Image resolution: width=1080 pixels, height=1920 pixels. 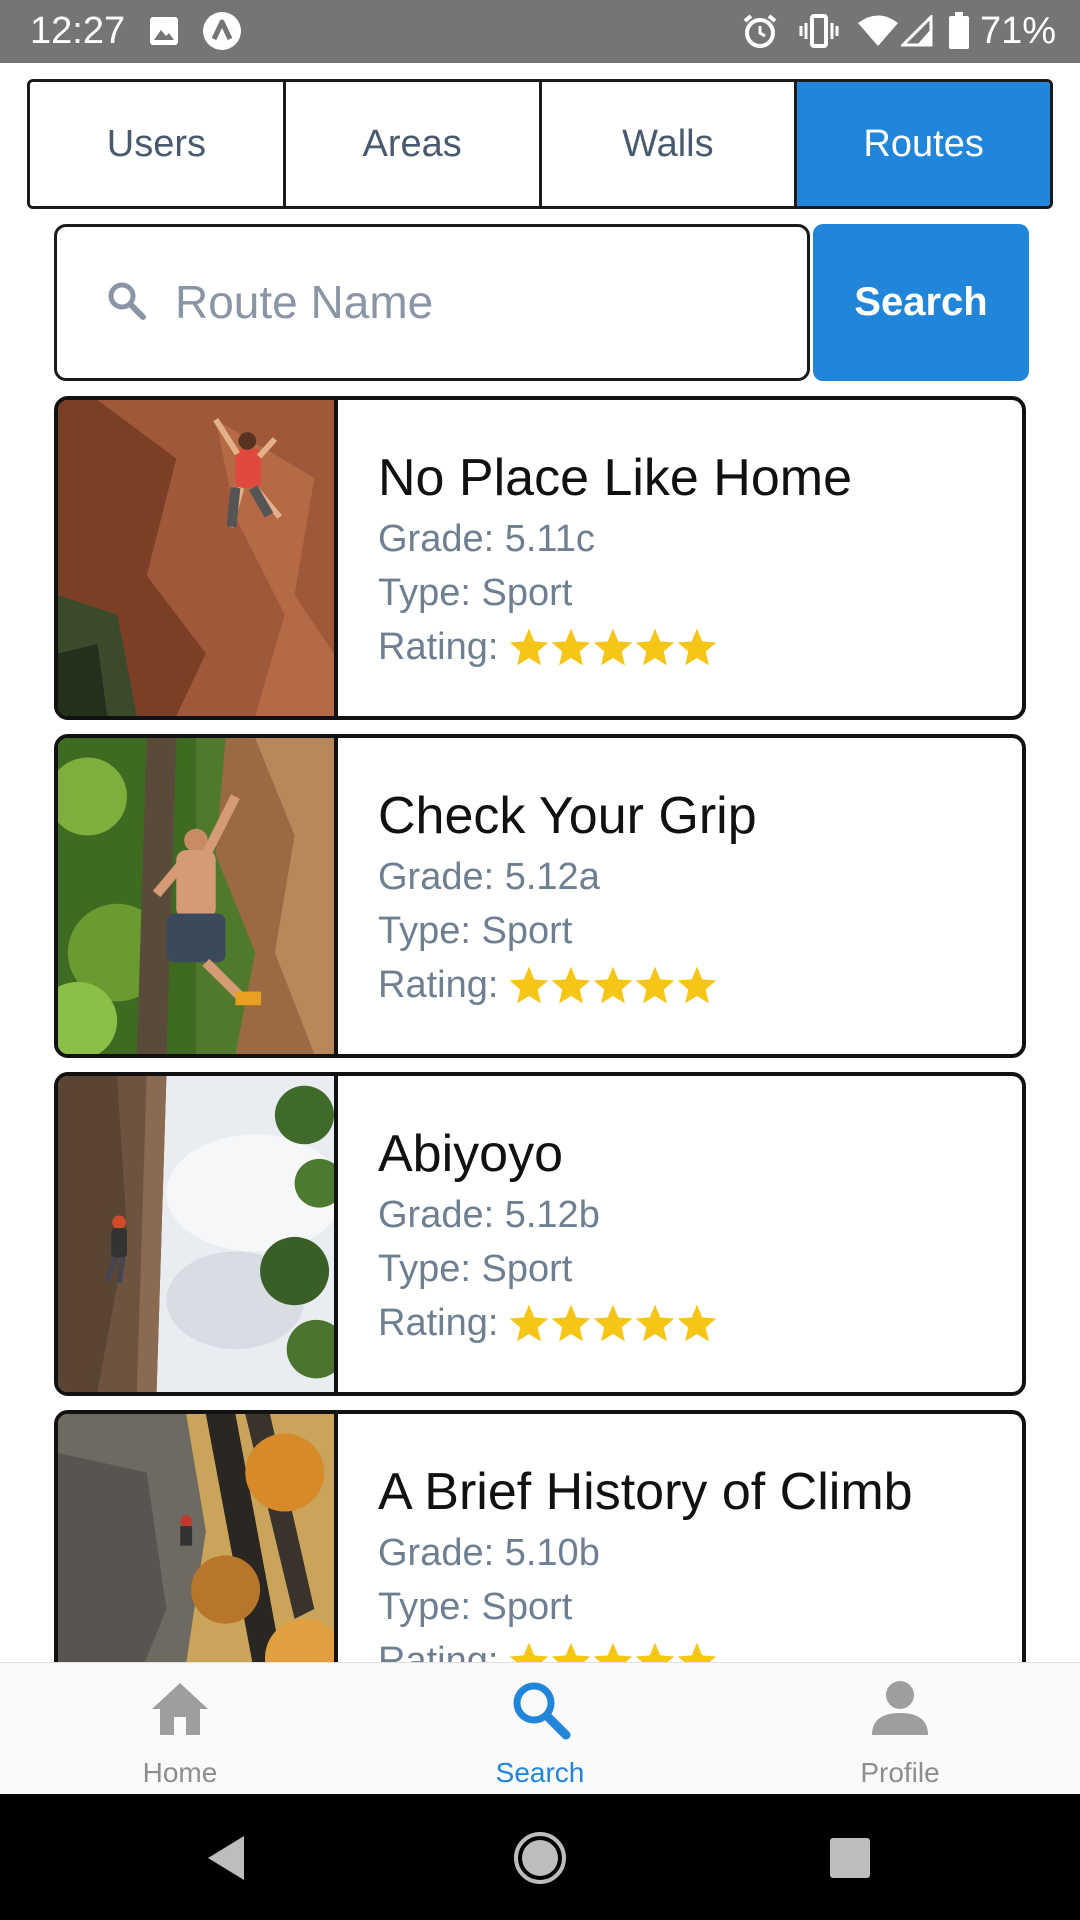 What do you see at coordinates (669, 144) in the screenshot?
I see `tab-walls: Walls` at bounding box center [669, 144].